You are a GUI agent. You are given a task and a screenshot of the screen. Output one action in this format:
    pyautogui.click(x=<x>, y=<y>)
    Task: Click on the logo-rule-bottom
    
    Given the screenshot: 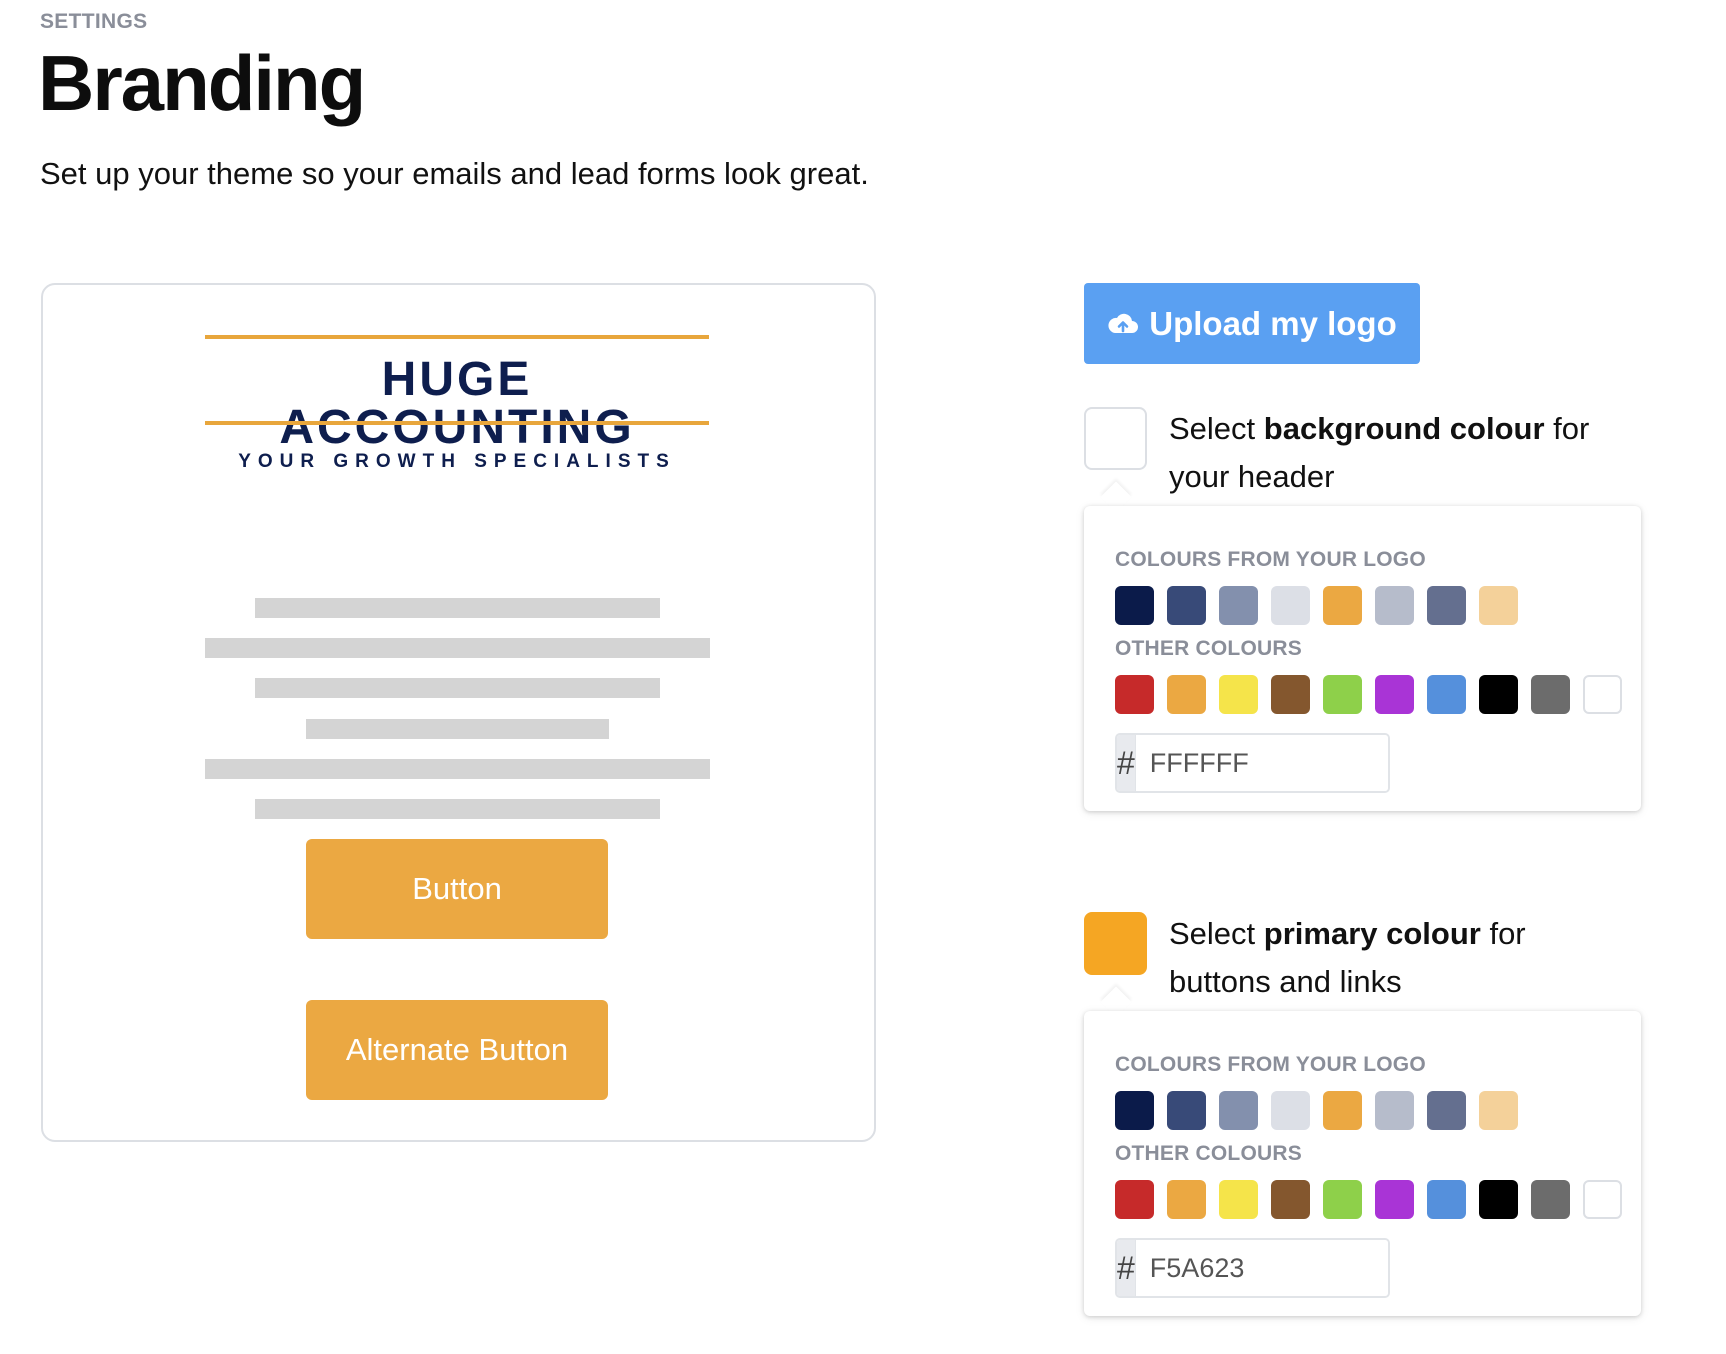 What is the action you would take?
    pyautogui.click(x=457, y=423)
    